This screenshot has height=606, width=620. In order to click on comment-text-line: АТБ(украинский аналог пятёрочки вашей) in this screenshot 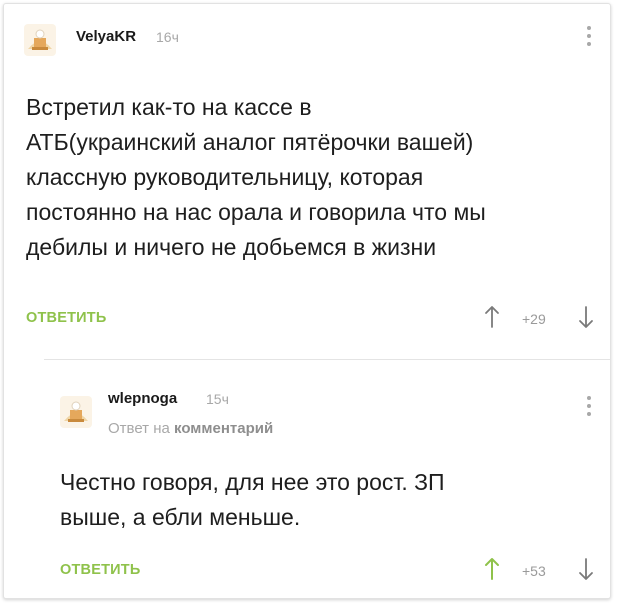, I will do `click(250, 142)`.